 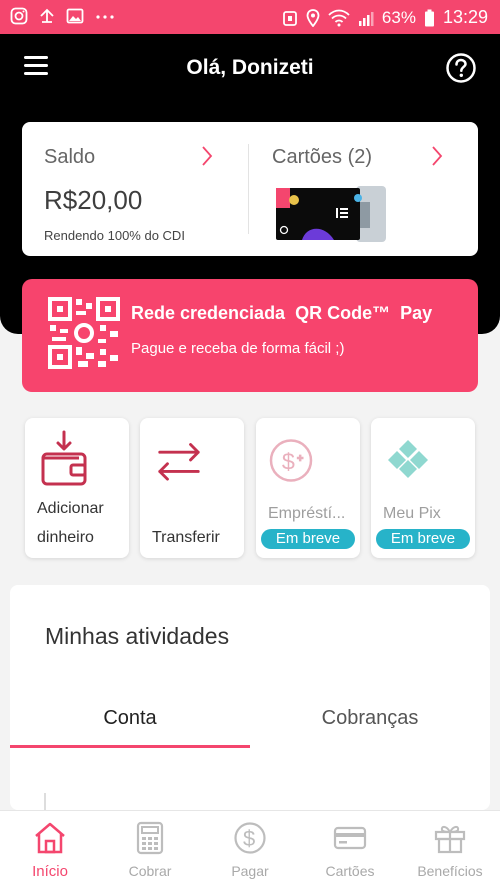 What do you see at coordinates (105, 17) in the screenshot?
I see `more-dots-icon` at bounding box center [105, 17].